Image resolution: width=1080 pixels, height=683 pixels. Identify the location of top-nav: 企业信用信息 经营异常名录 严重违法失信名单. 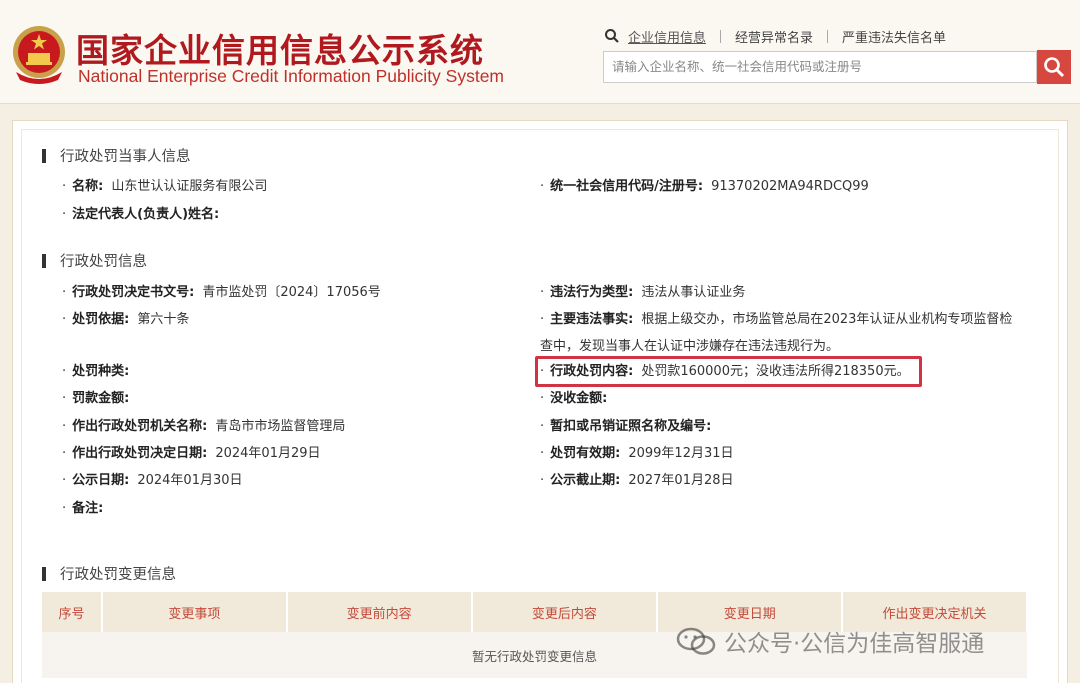
(775, 36).